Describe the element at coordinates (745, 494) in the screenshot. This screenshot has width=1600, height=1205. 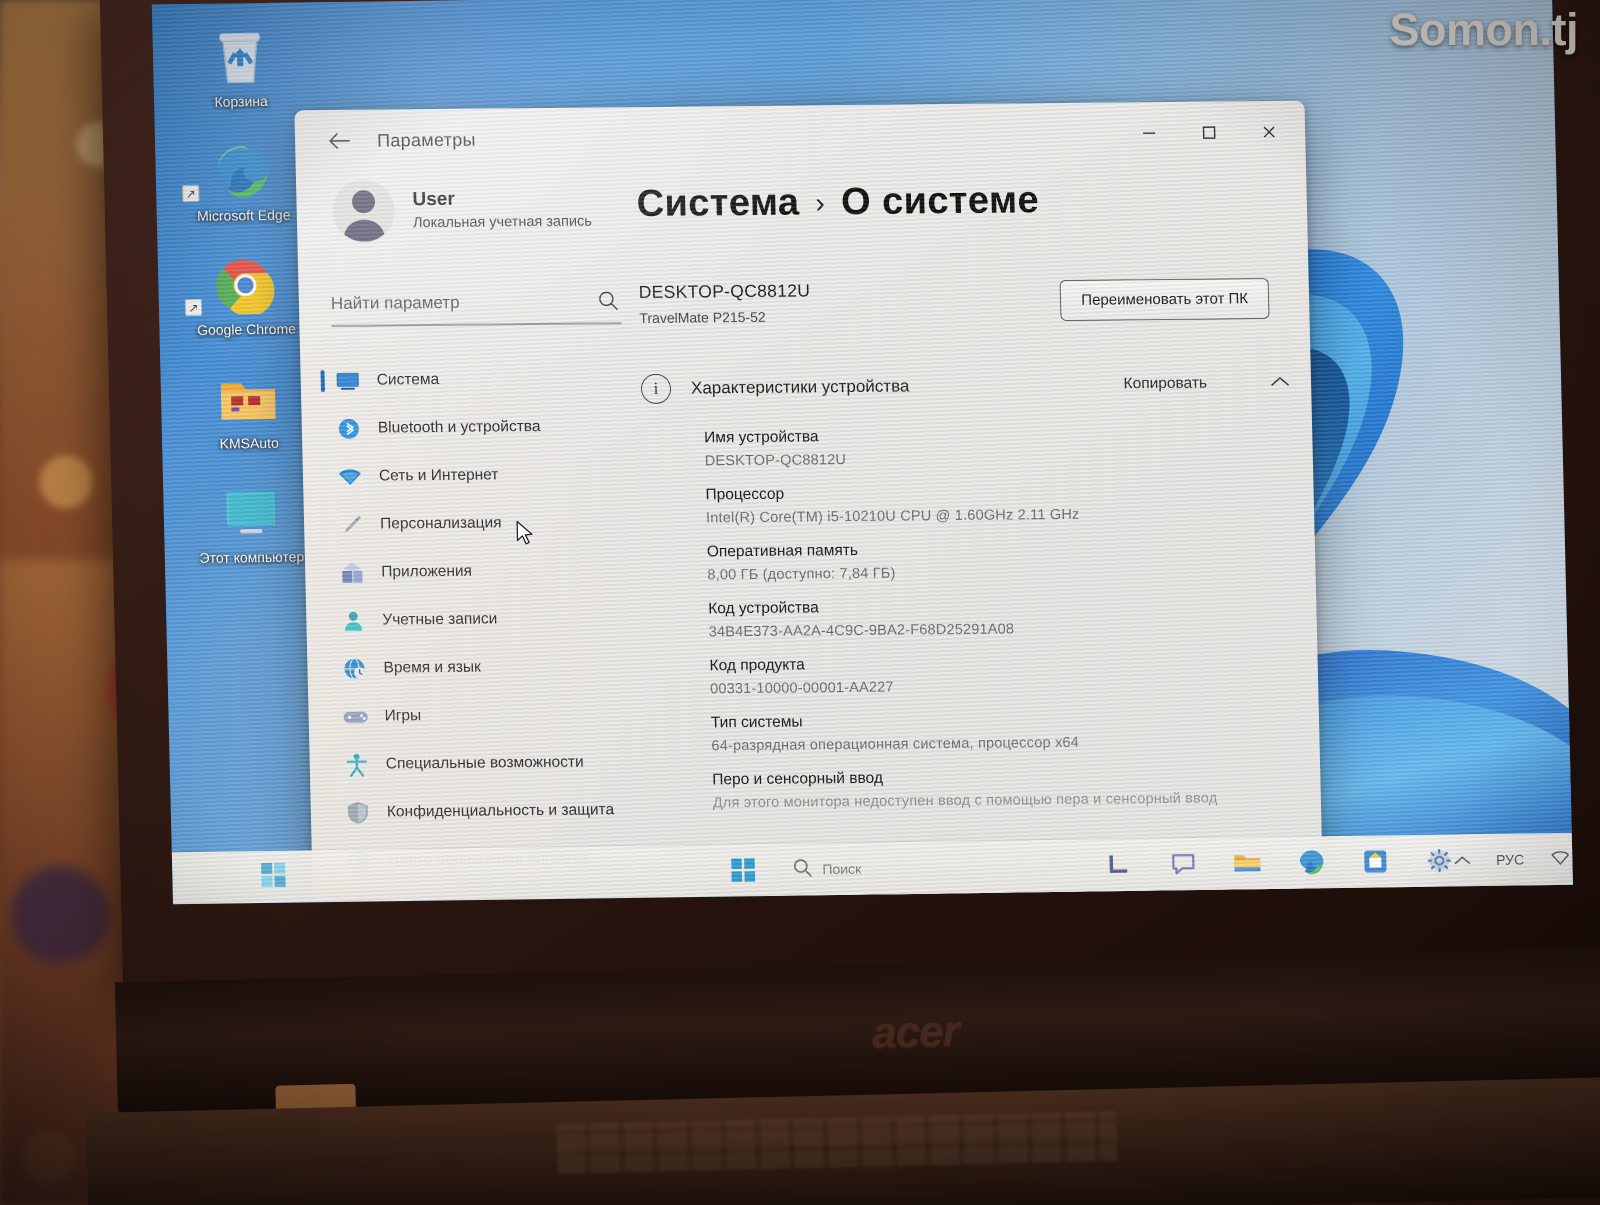
I see `spec-key: Процессор` at that location.